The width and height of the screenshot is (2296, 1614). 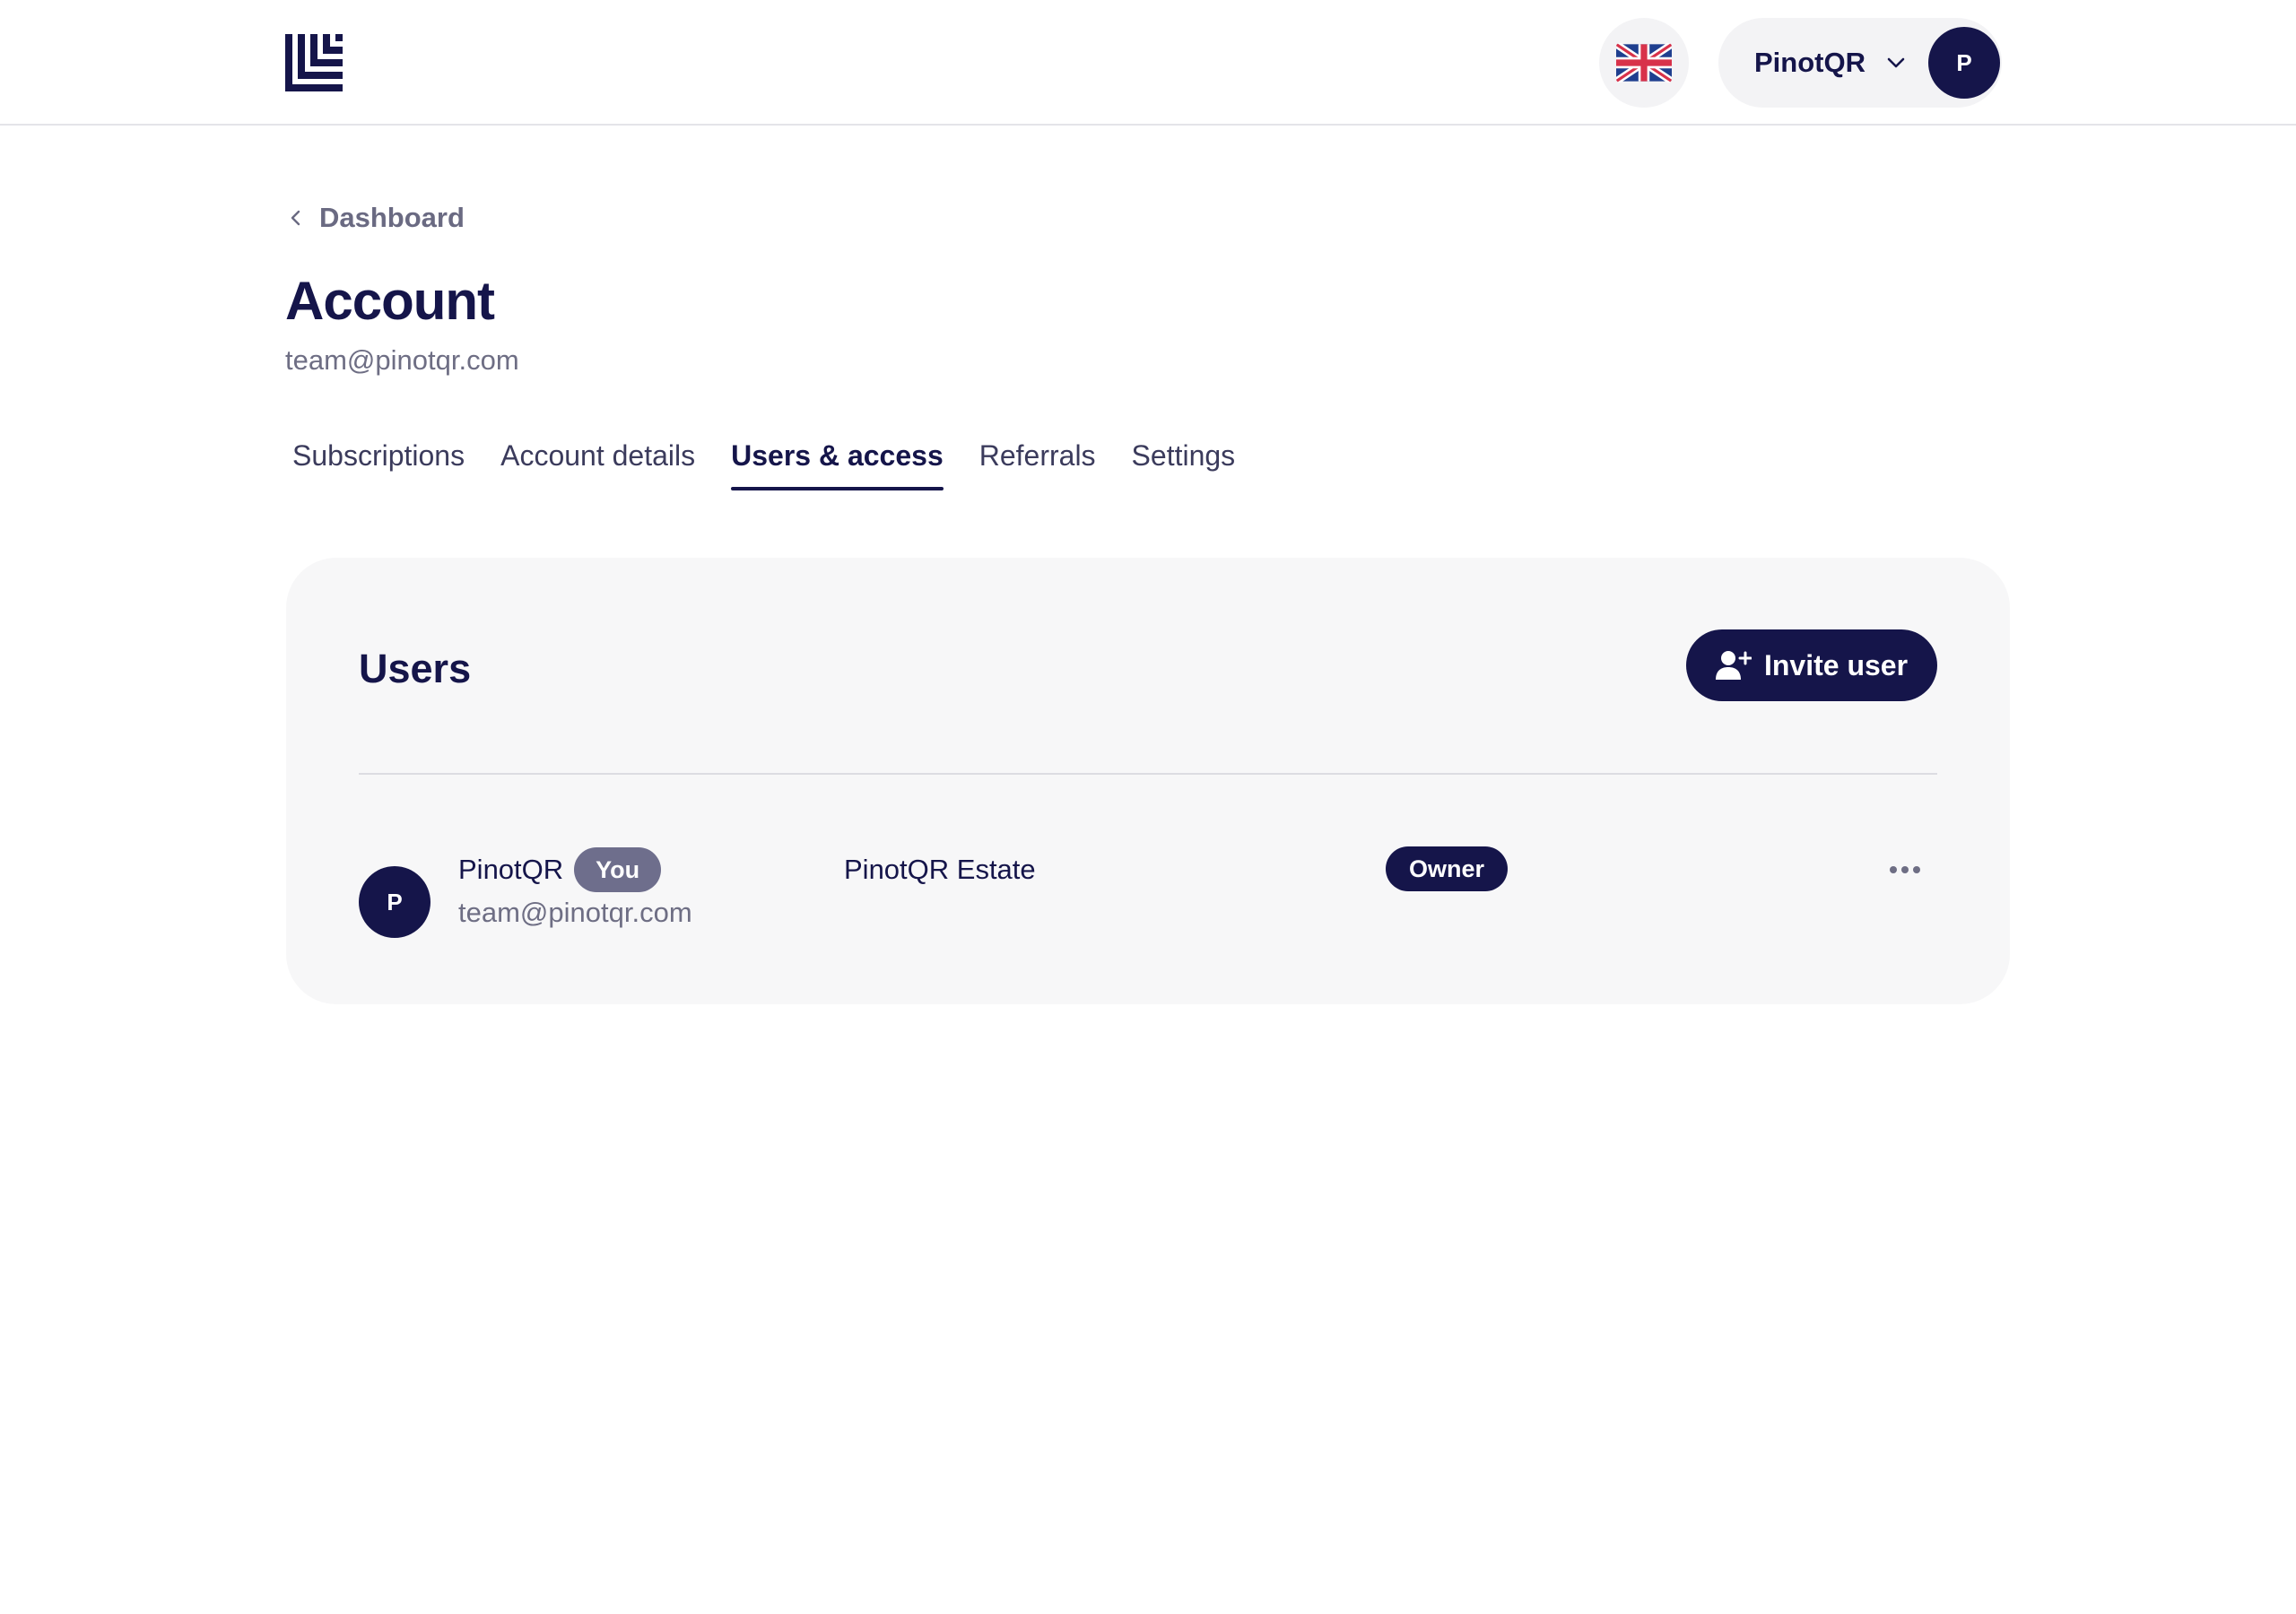 I want to click on row-actions-button, so click(x=1904, y=870).